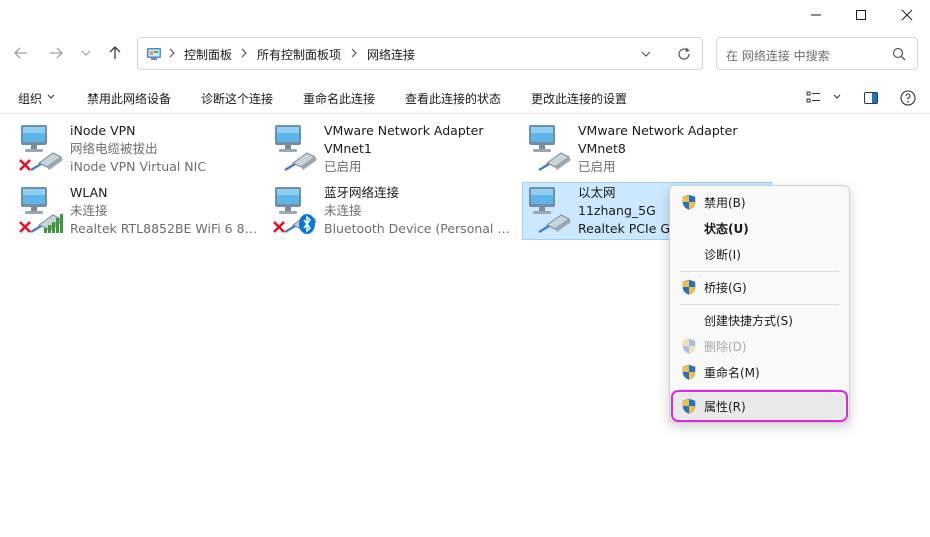  Describe the element at coordinates (861, 15) in the screenshot. I see `maximize-icon` at that location.